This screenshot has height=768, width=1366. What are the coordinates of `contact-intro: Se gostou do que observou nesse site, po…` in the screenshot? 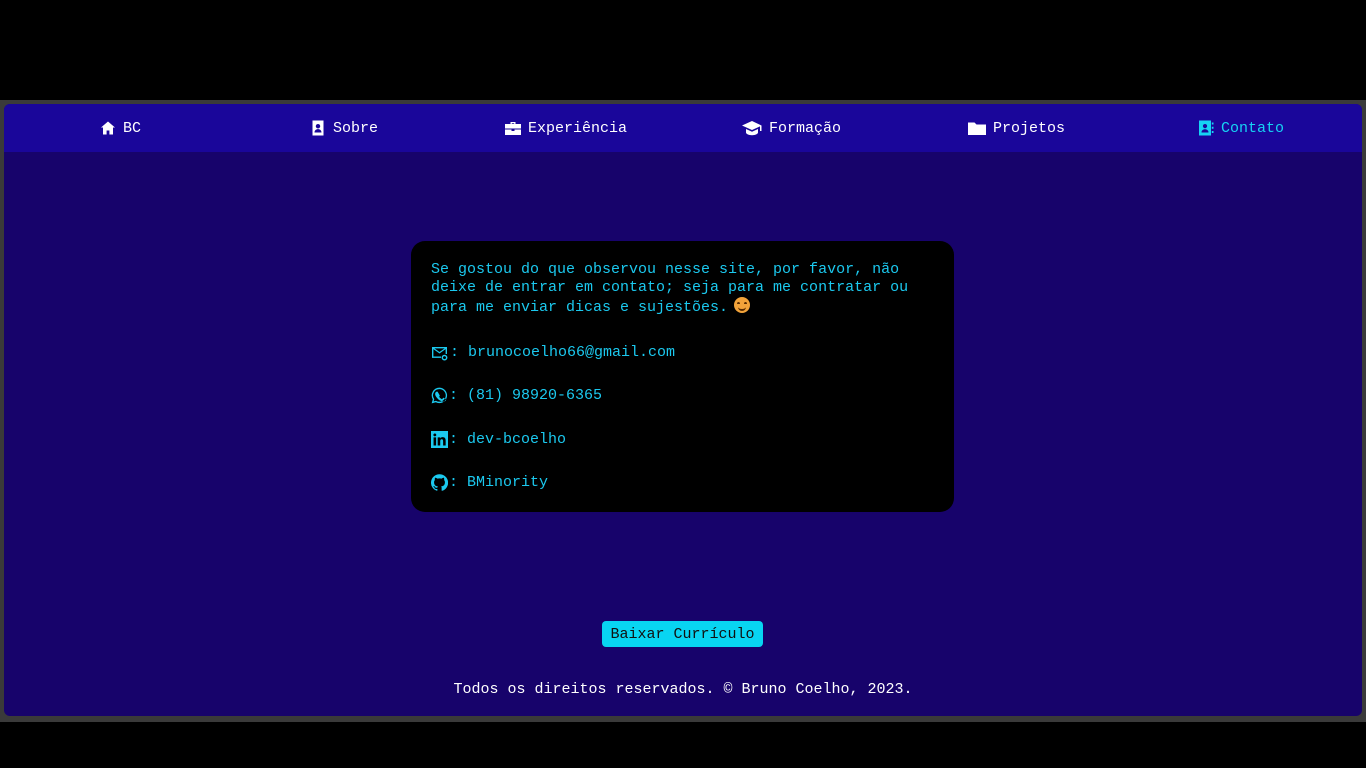 It's located at (686, 289).